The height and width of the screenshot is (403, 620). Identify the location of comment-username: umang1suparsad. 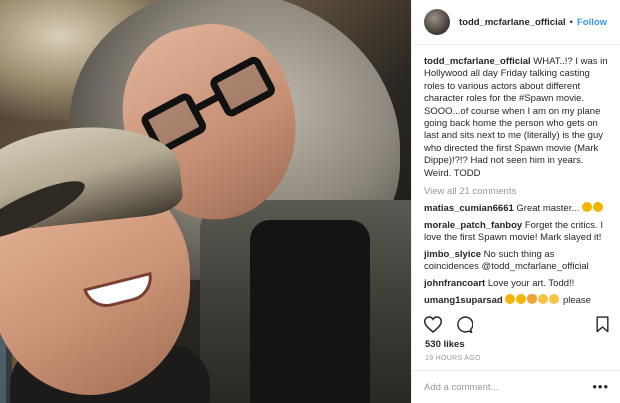
(463, 300).